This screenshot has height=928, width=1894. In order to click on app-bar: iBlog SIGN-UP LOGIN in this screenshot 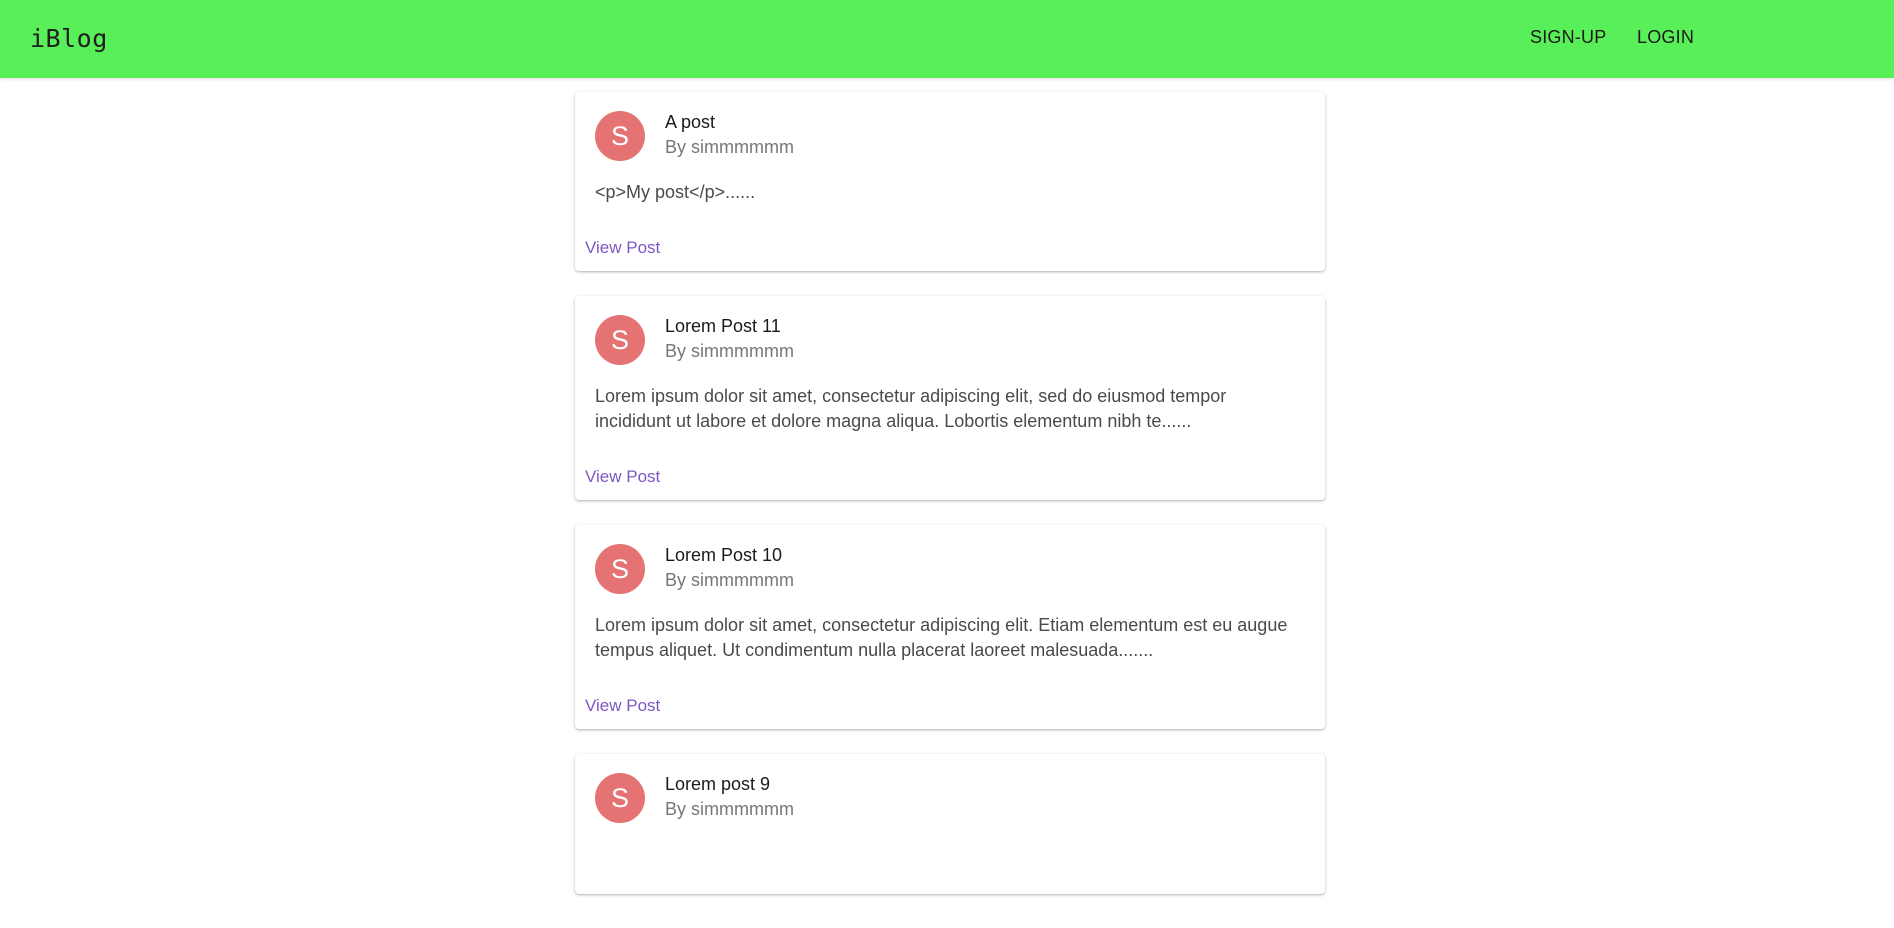, I will do `click(947, 39)`.